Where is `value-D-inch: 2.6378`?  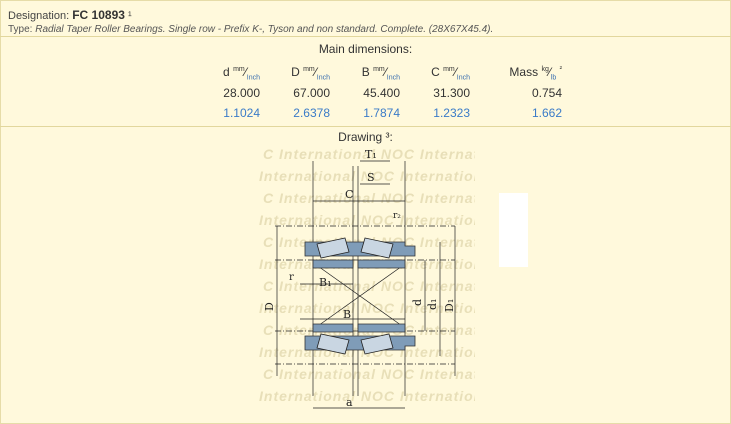 value-D-inch: 2.6378 is located at coordinates (311, 113).